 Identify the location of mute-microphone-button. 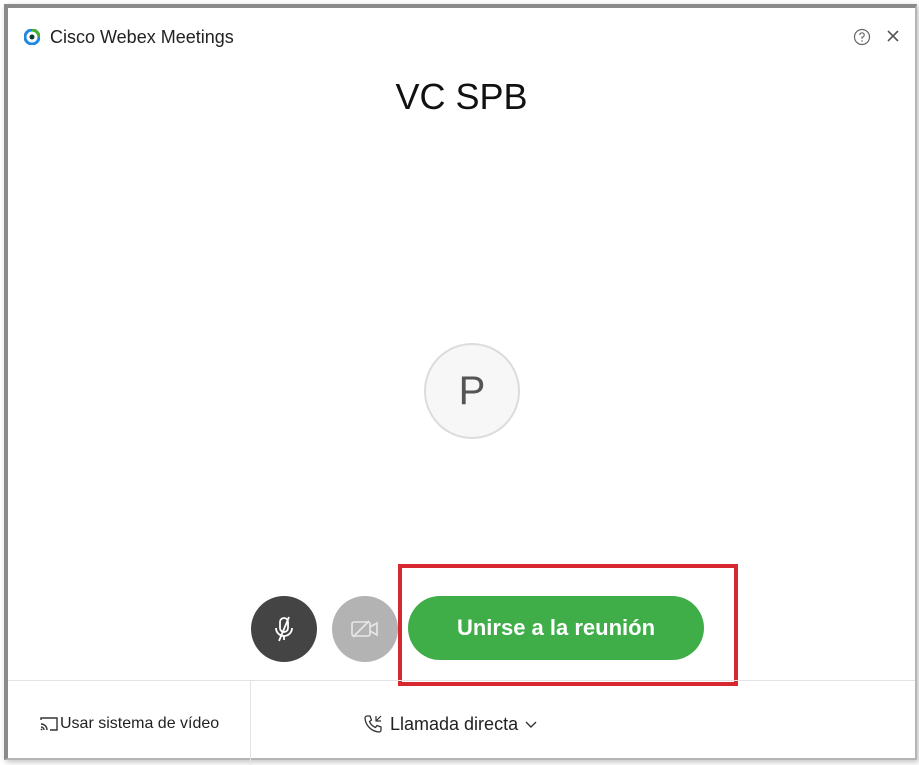
(284, 629).